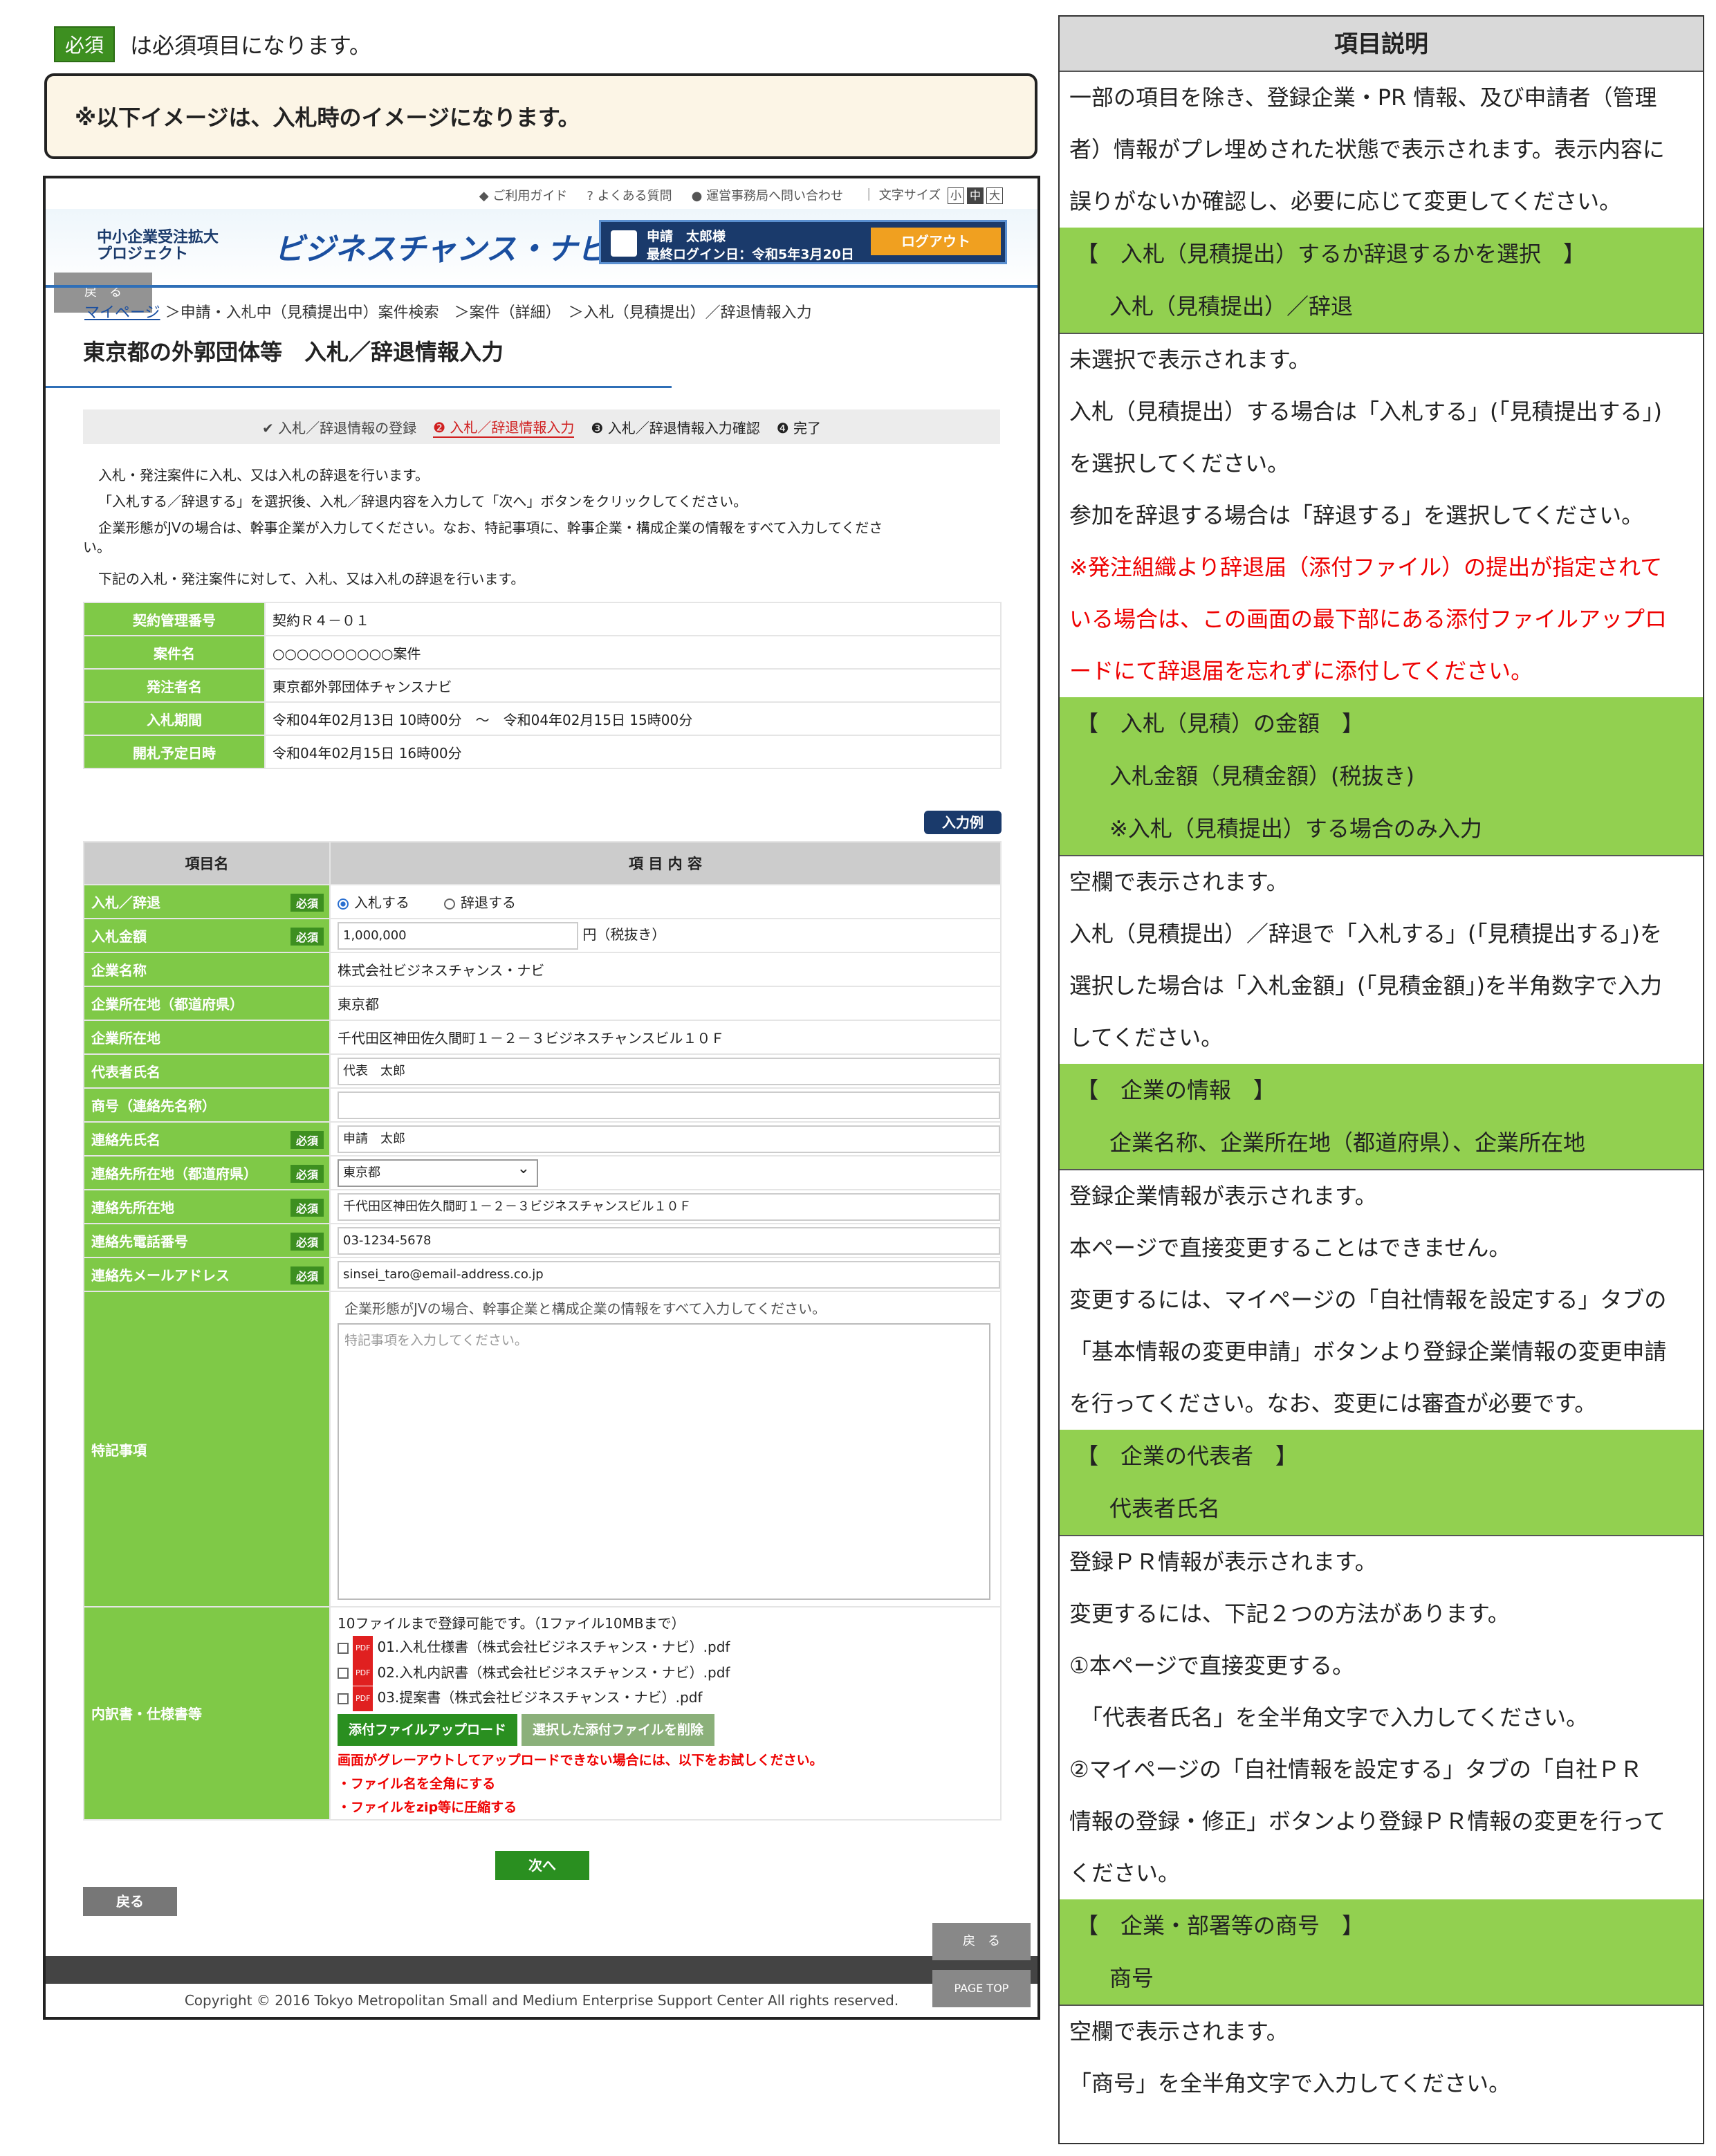 Image resolution: width=1716 pixels, height=2156 pixels. I want to click on user-name: 申請 太郎様, so click(687, 236).